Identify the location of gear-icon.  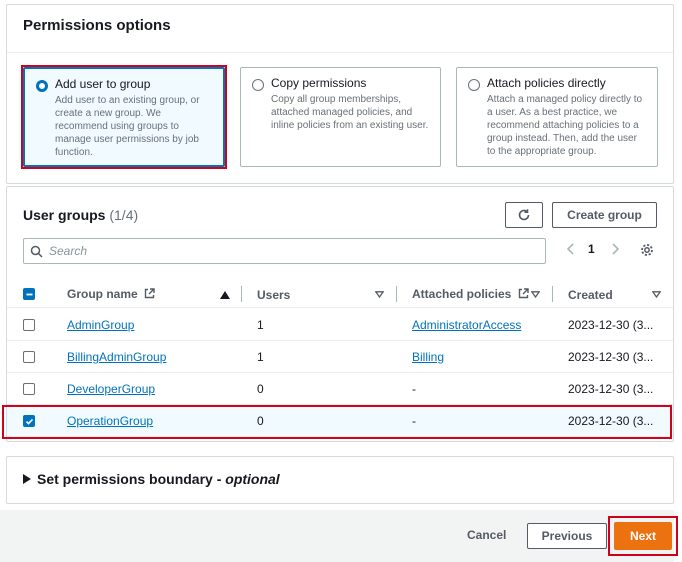
(647, 250).